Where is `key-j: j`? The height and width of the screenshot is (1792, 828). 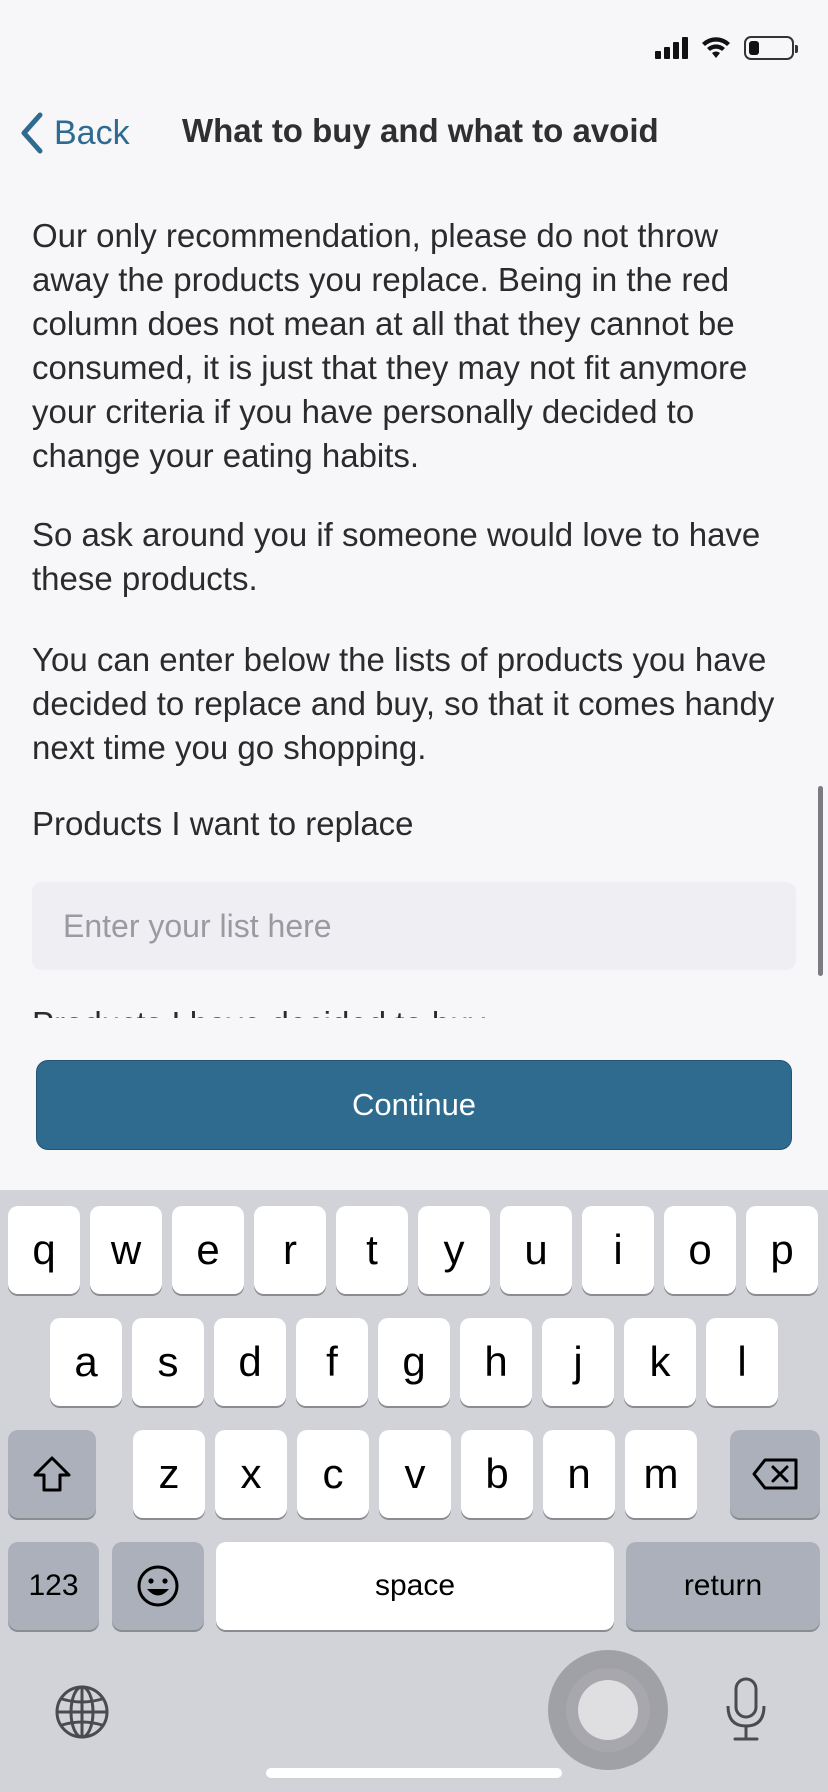 key-j: j is located at coordinates (578, 1362).